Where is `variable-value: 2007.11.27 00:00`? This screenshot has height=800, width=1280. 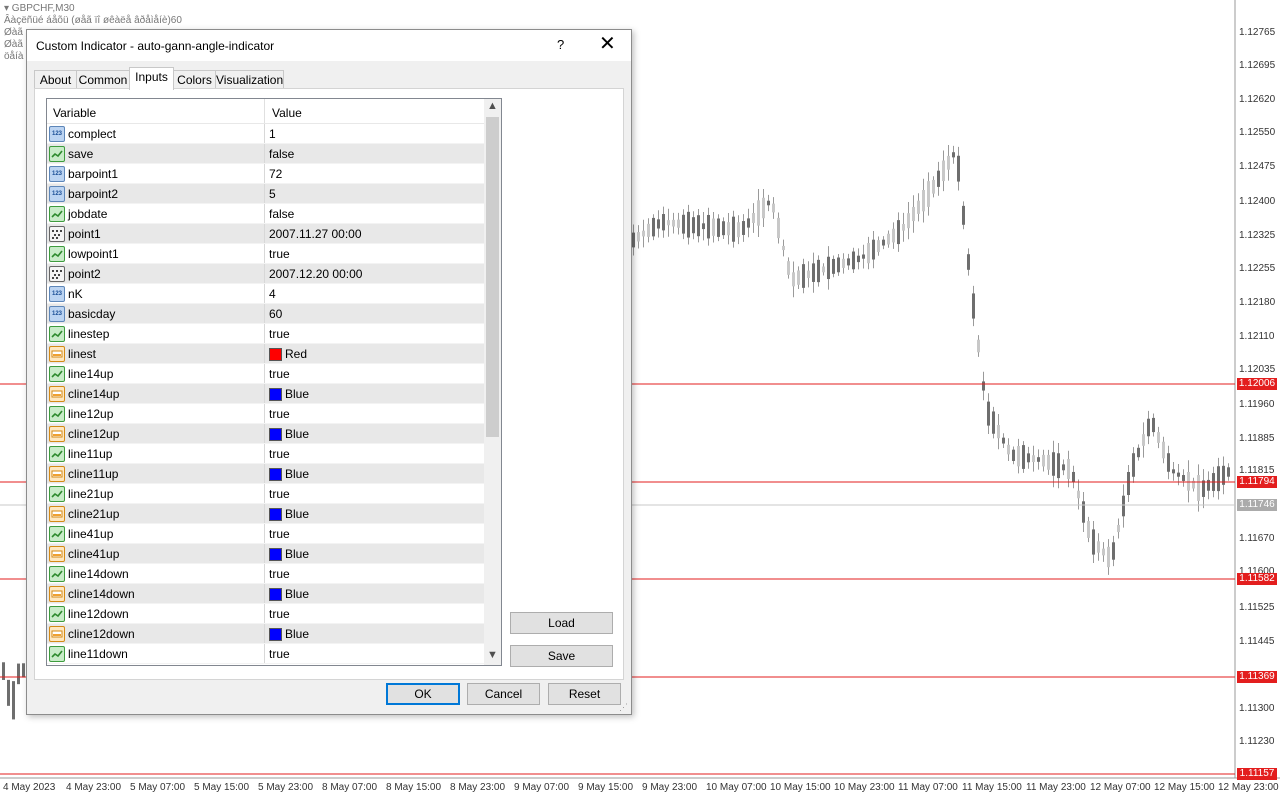
variable-value: 2007.11.27 00:00 is located at coordinates (315, 234).